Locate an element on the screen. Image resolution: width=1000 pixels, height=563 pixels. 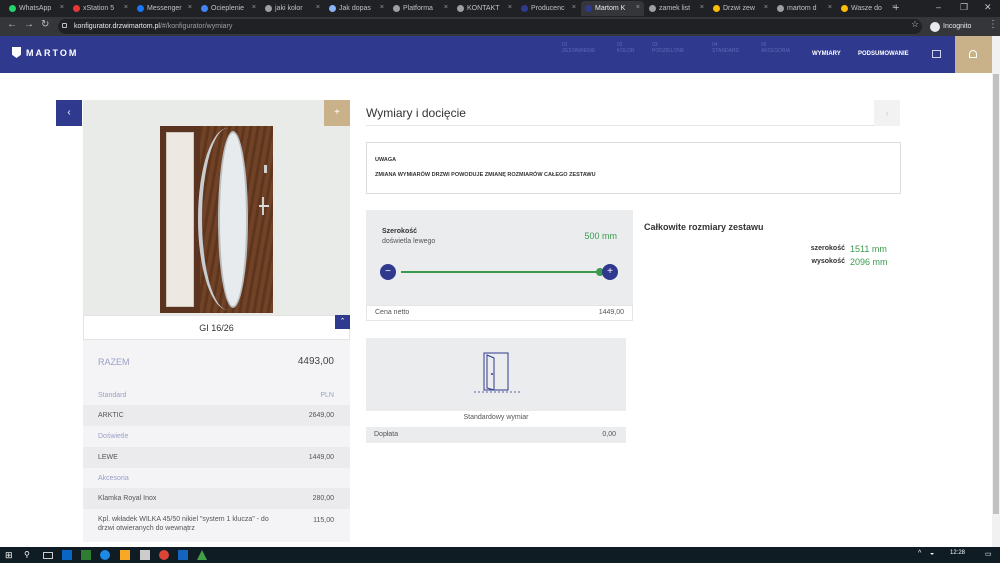
brand-logo: MARTOM is located at coordinates (45, 52).